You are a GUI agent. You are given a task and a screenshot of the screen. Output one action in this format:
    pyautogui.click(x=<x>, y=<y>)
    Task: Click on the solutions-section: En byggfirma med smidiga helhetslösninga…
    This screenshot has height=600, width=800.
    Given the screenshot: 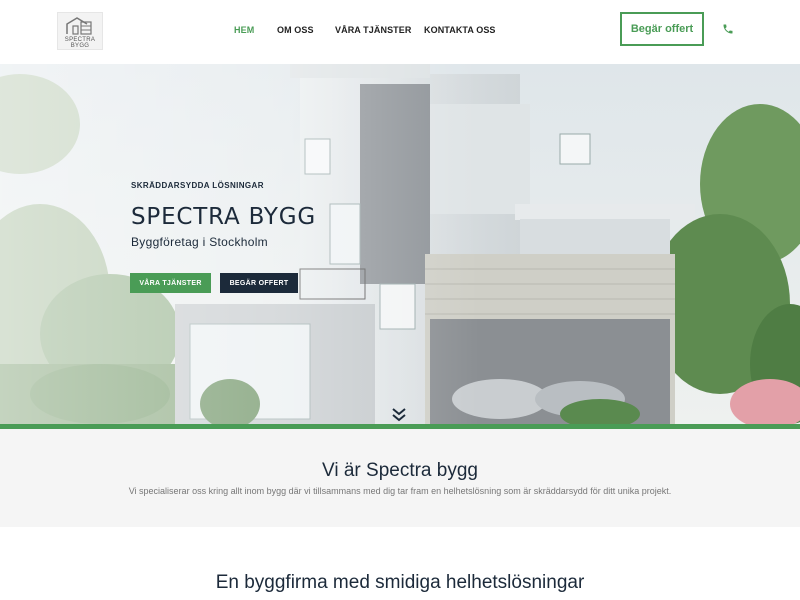 What is the action you would take?
    pyautogui.click(x=400, y=563)
    